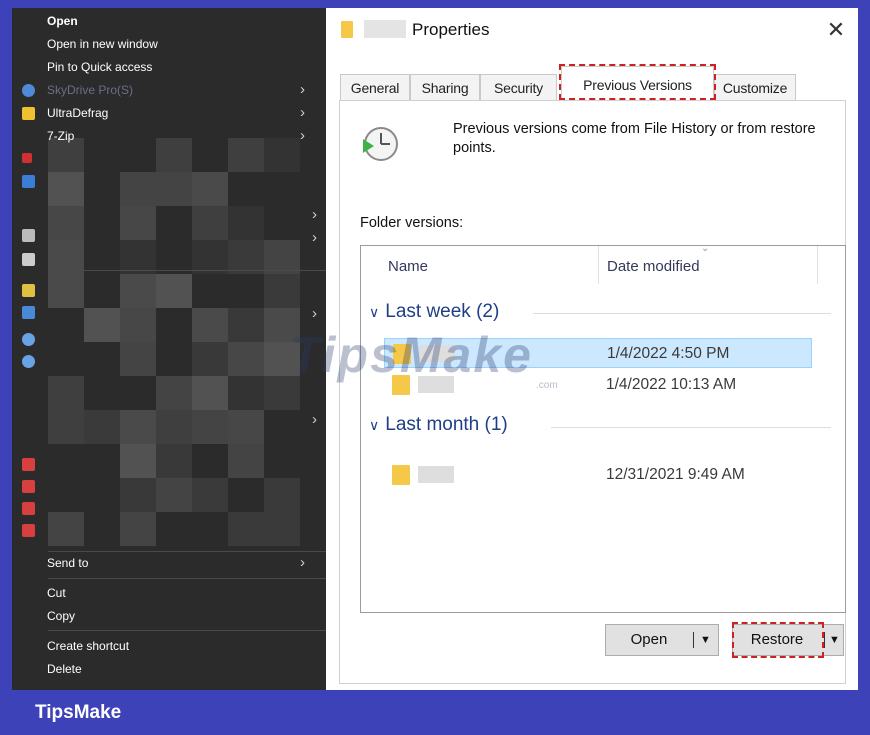 This screenshot has width=870, height=735. I want to click on restore-highlight-box, so click(778, 640).